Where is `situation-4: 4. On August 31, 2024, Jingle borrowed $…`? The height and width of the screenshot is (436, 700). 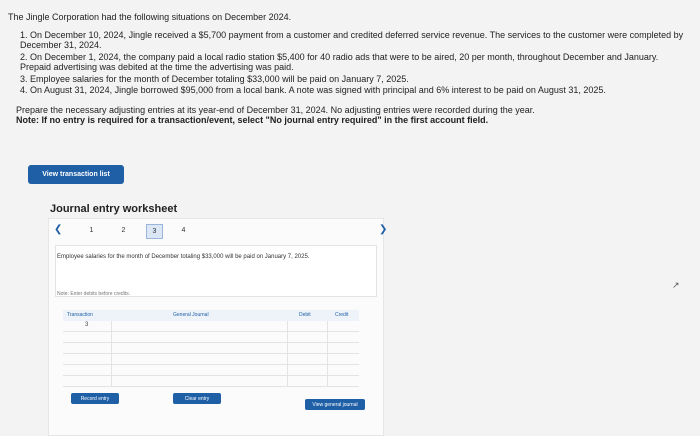
situation-4: 4. On August 31, 2024, Jingle borrowed $… is located at coordinates (313, 90).